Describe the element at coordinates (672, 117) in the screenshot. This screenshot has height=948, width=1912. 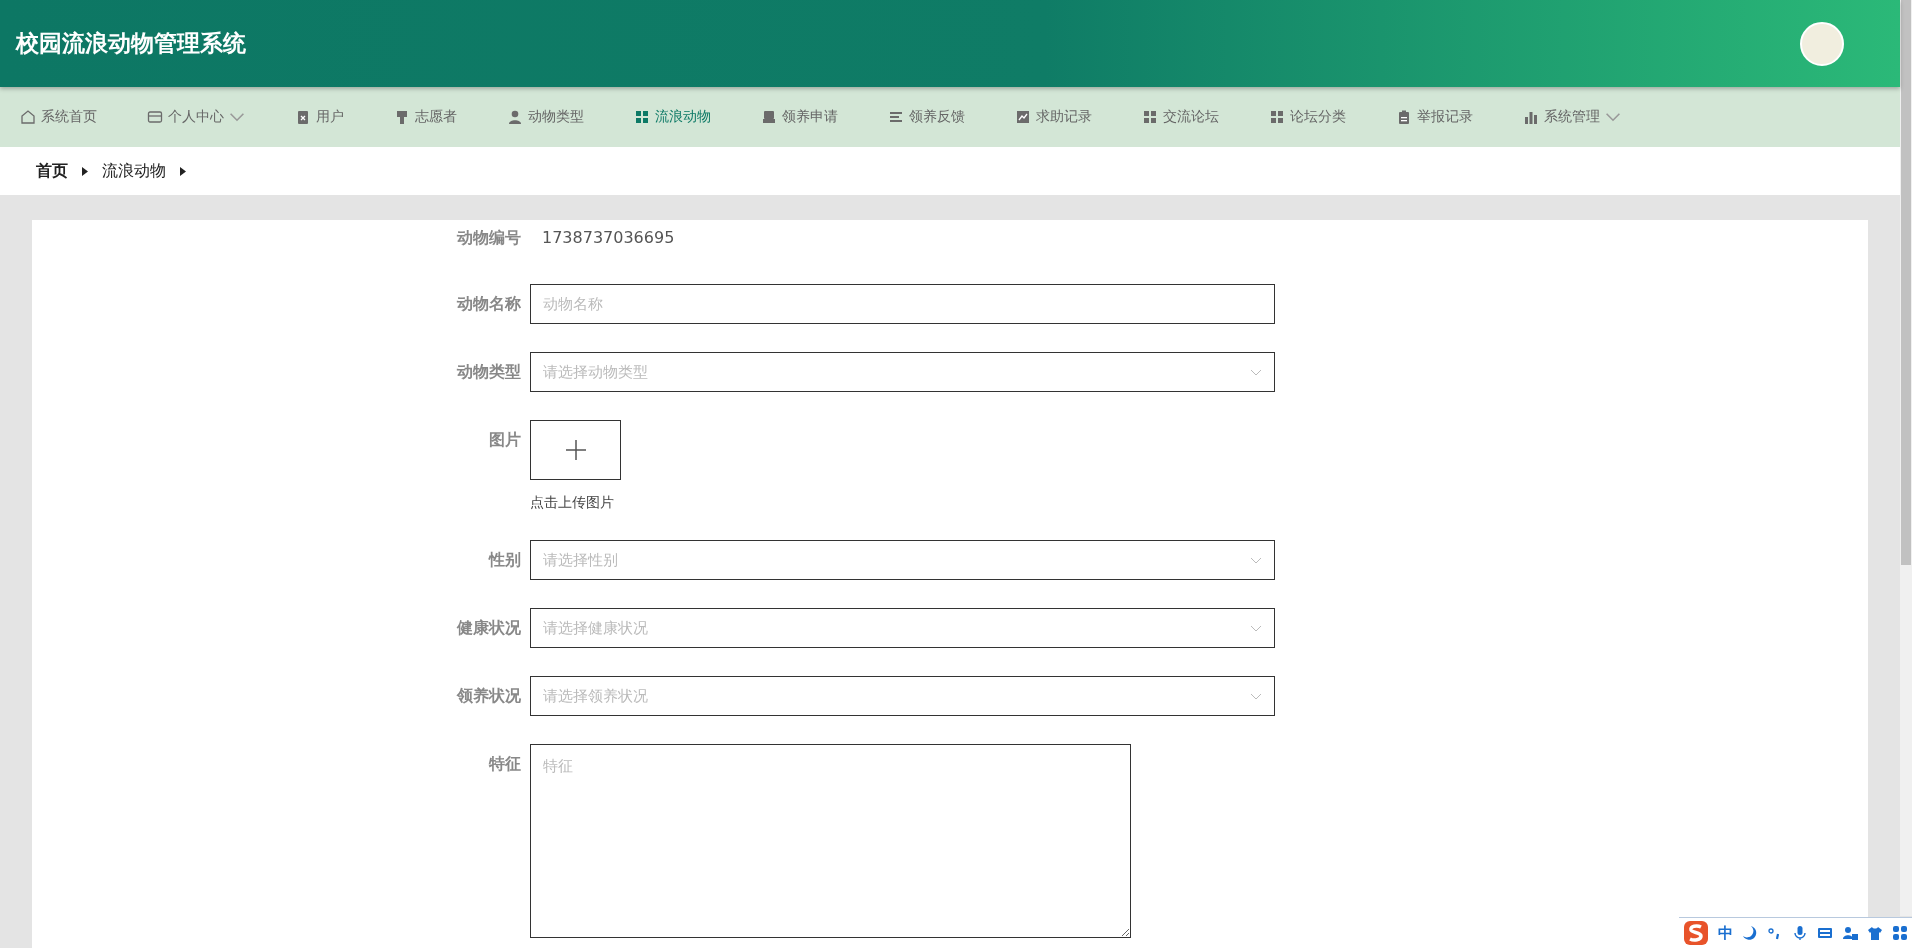
I see `nav-item: 流浪动物` at that location.